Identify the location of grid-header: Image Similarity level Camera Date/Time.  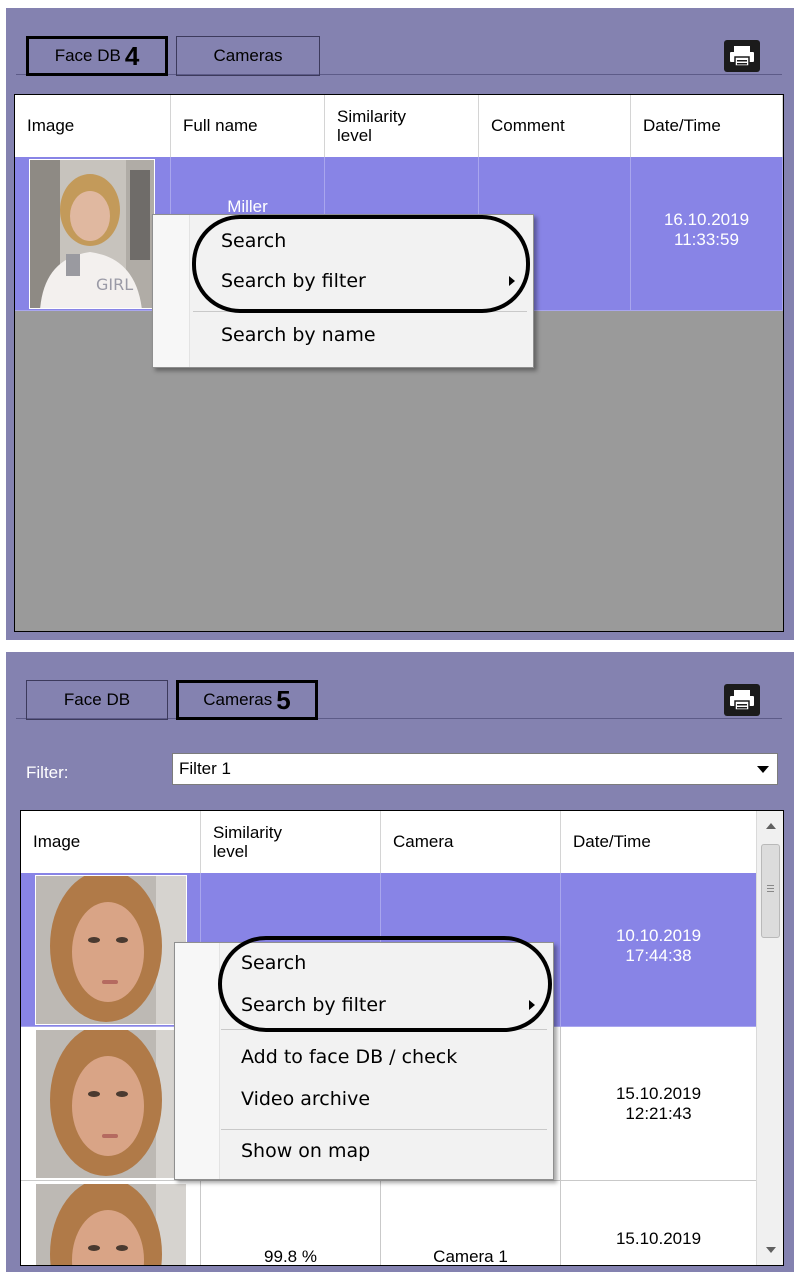
(389, 842).